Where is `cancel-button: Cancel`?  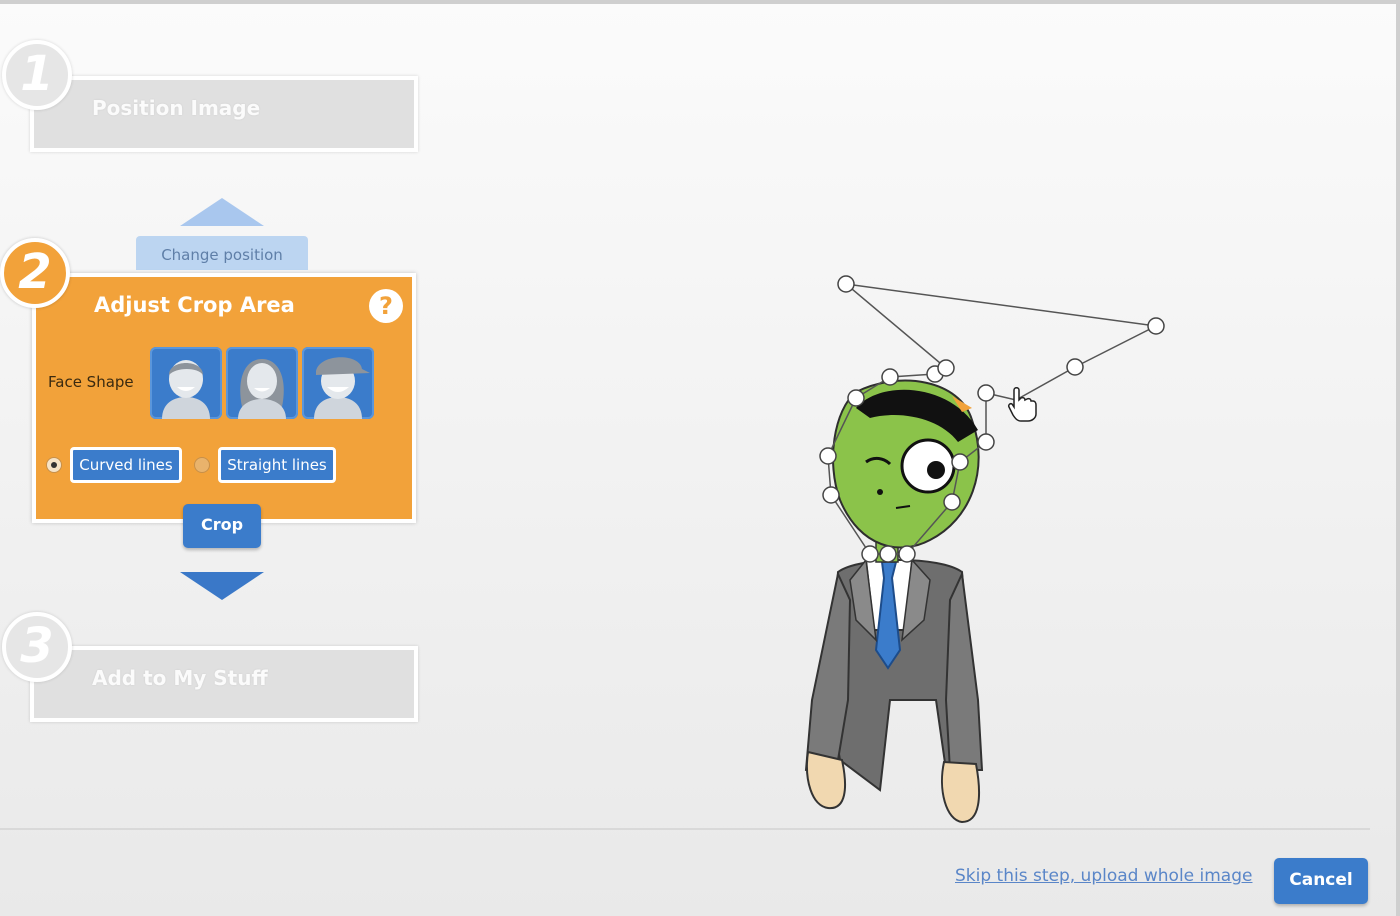 cancel-button: Cancel is located at coordinates (1321, 881).